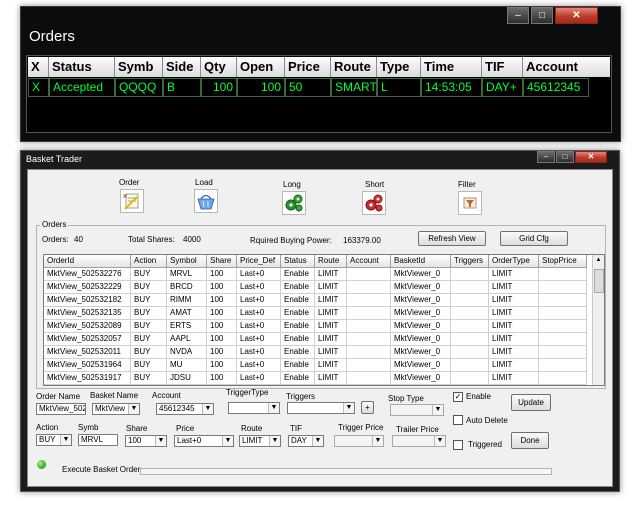 Image resolution: width=638 pixels, height=517 pixels. I want to click on stop-type-select: ▼, so click(417, 410).